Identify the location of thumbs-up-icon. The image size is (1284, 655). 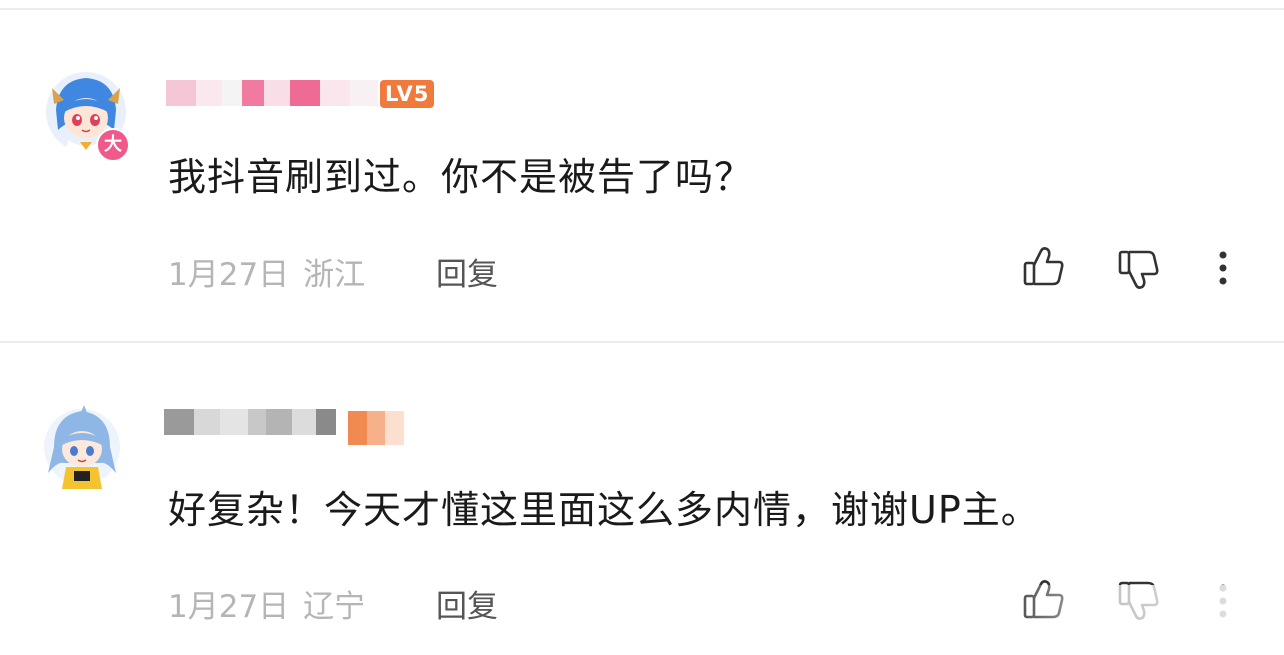
(1044, 268).